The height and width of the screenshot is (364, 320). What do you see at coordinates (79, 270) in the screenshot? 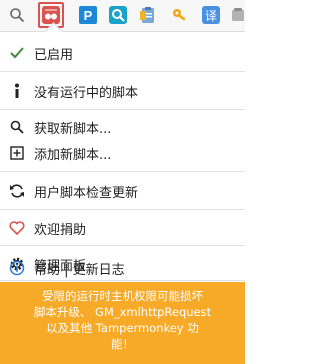
I see `menu-item-label: 帮助 | 更新日志` at bounding box center [79, 270].